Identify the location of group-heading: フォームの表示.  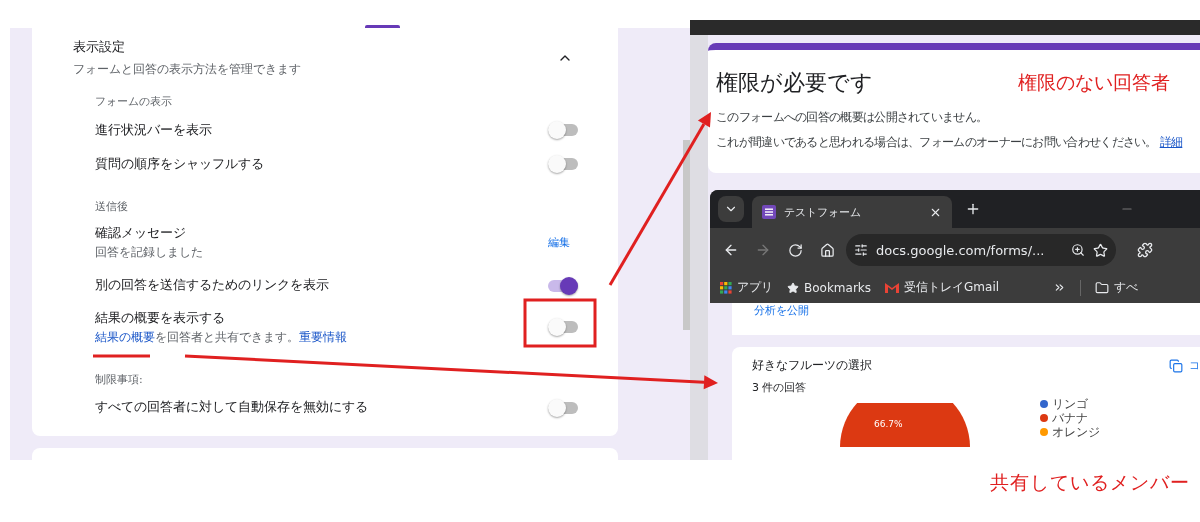
(134, 101).